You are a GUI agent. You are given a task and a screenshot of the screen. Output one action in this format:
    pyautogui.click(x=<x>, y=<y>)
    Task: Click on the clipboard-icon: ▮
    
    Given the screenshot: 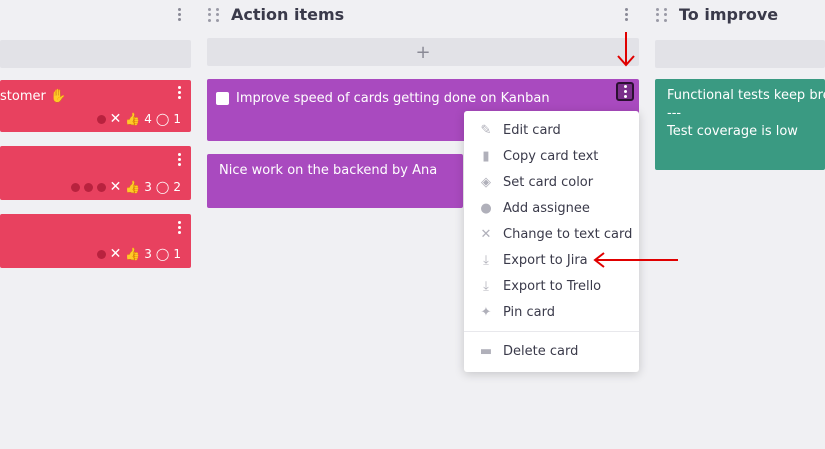 What is the action you would take?
    pyautogui.click(x=486, y=156)
    